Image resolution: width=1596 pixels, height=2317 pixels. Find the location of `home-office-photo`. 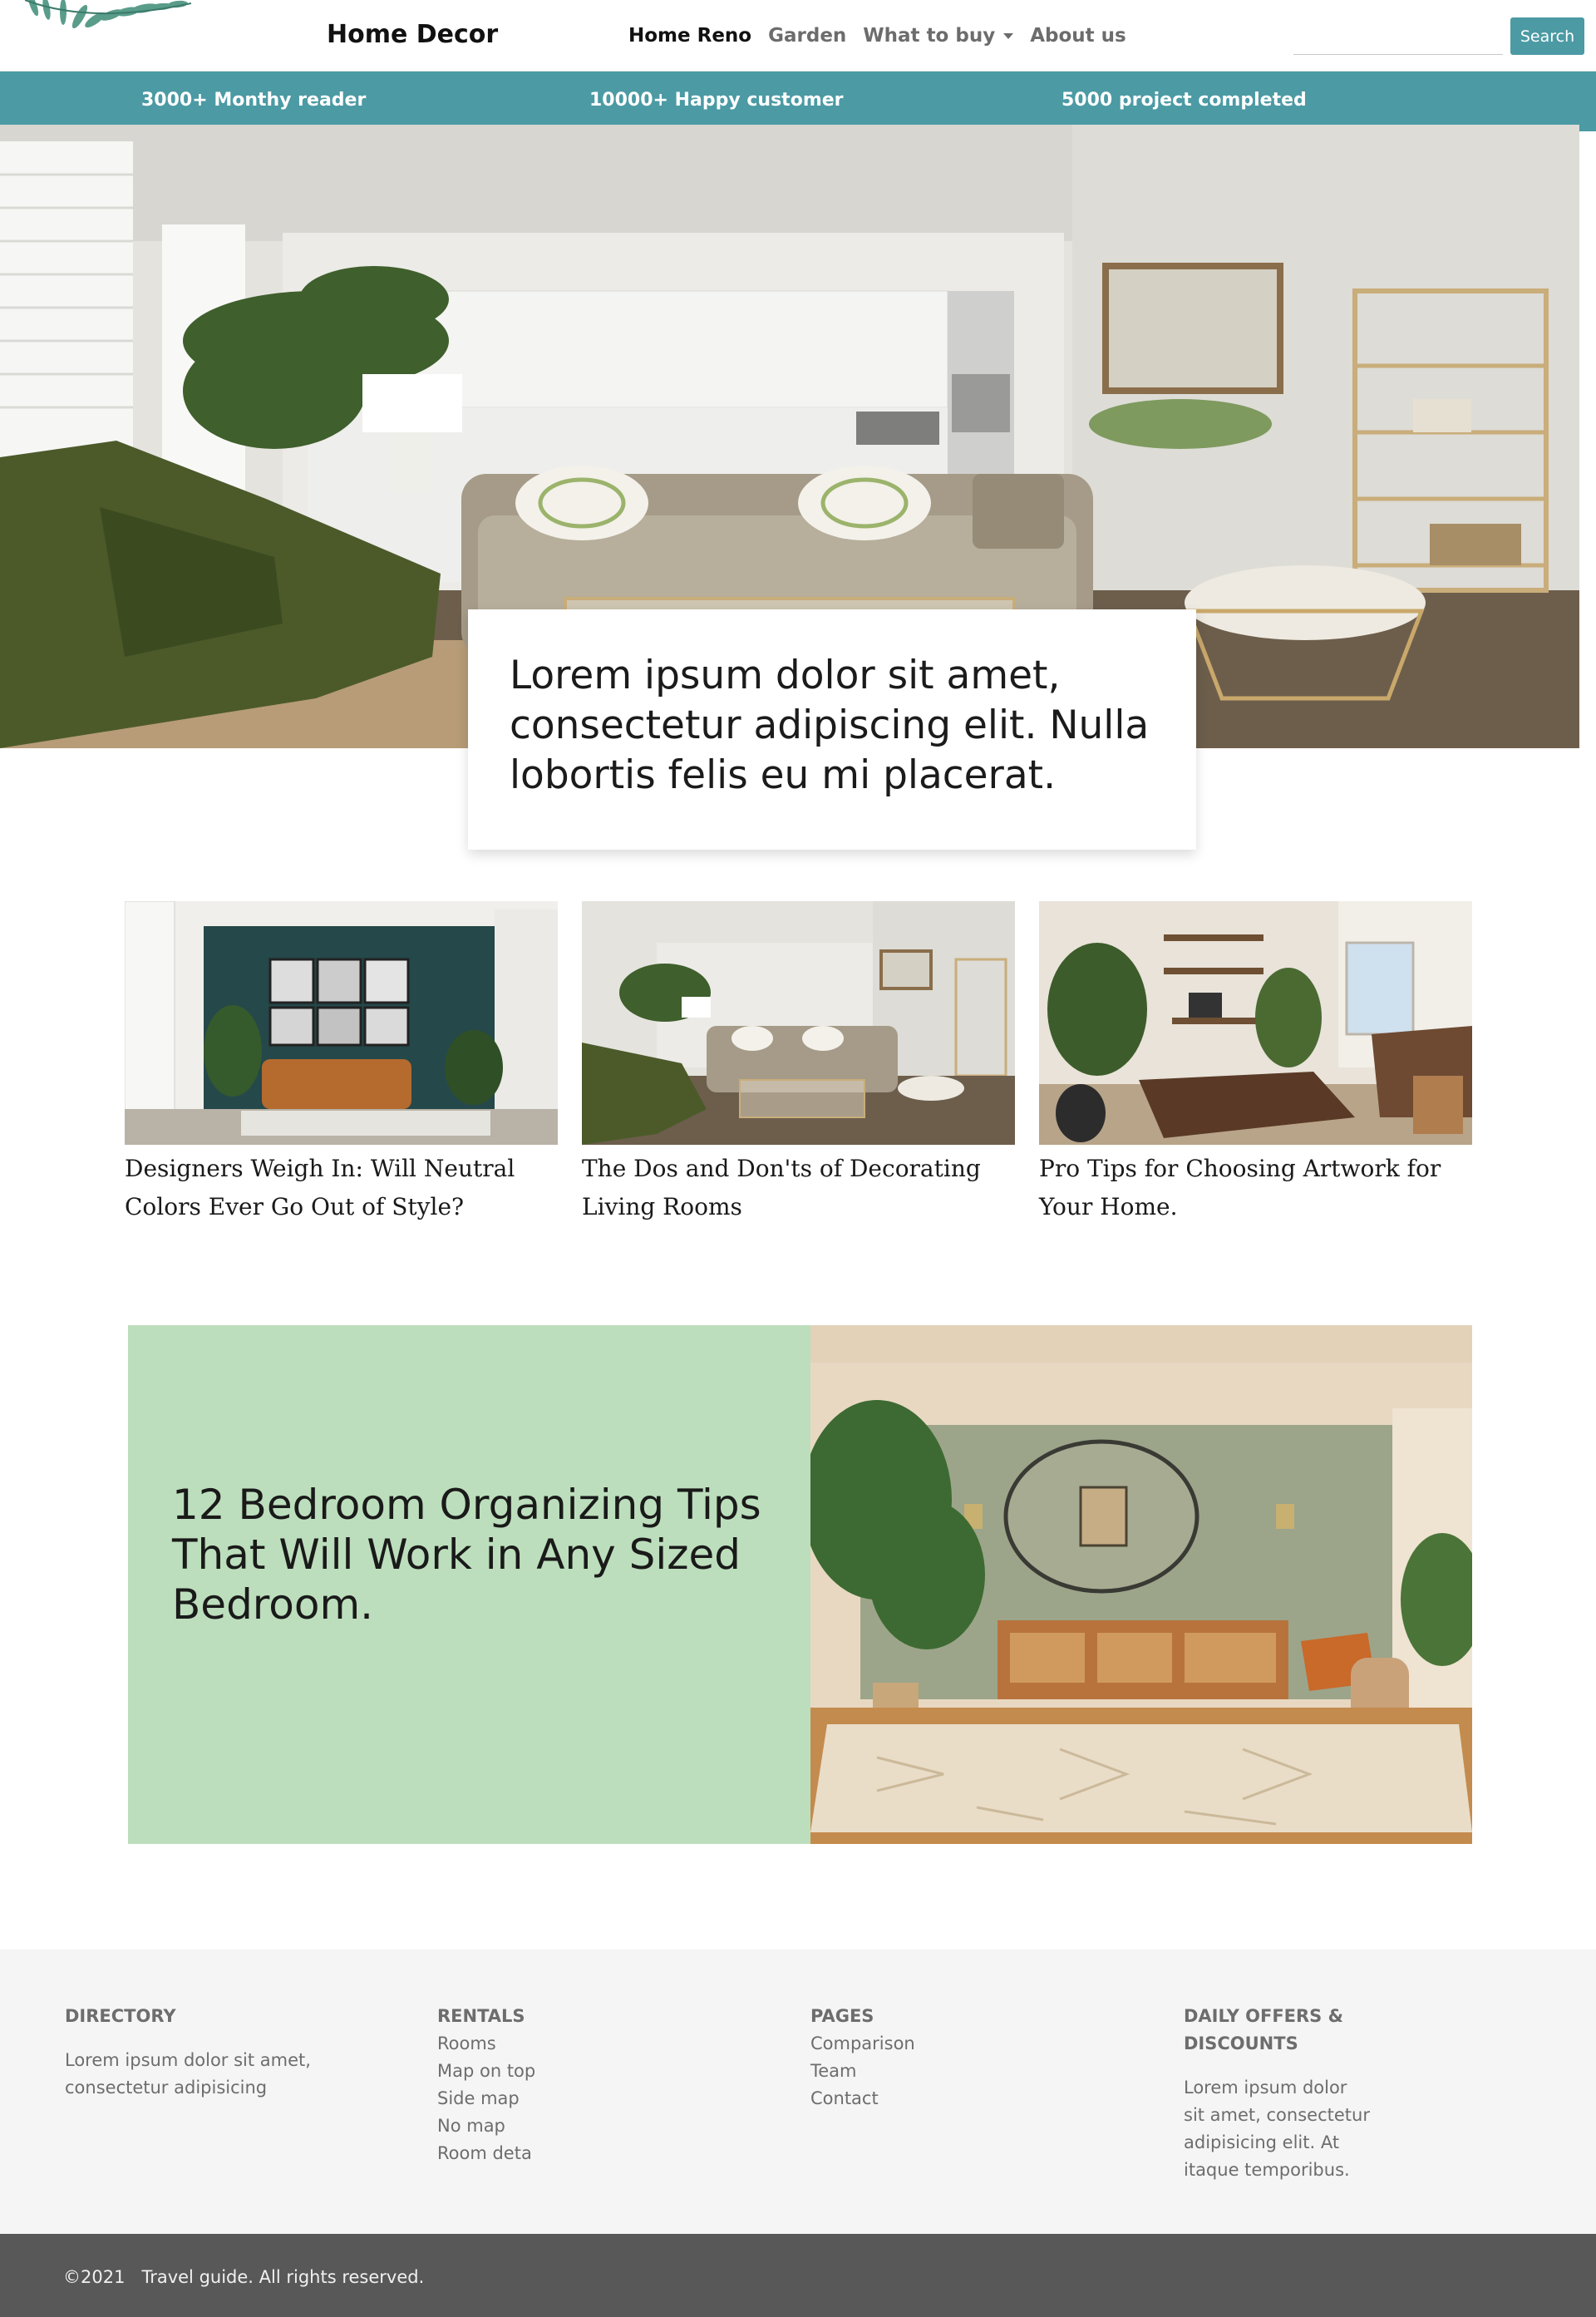

home-office-photo is located at coordinates (1255, 1023).